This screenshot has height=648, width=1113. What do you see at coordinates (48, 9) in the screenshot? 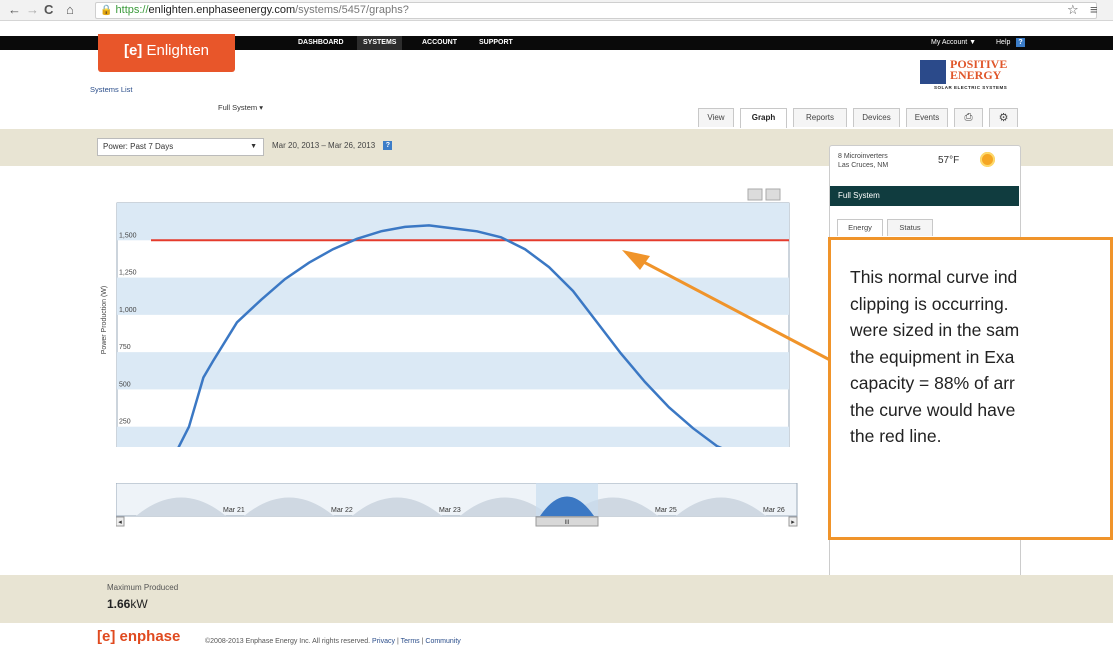
I see `reload-icon: C` at bounding box center [48, 9].